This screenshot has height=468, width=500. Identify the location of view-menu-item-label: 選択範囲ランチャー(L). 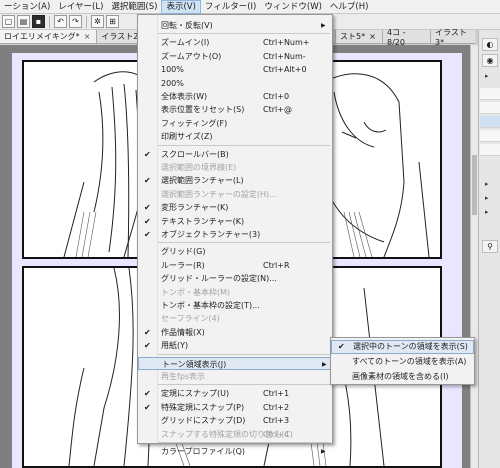
(202, 181).